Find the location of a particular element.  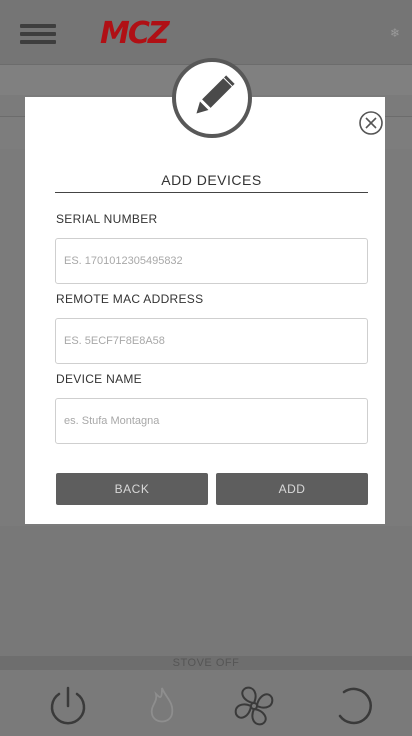

edit-badge is located at coordinates (212, 98).